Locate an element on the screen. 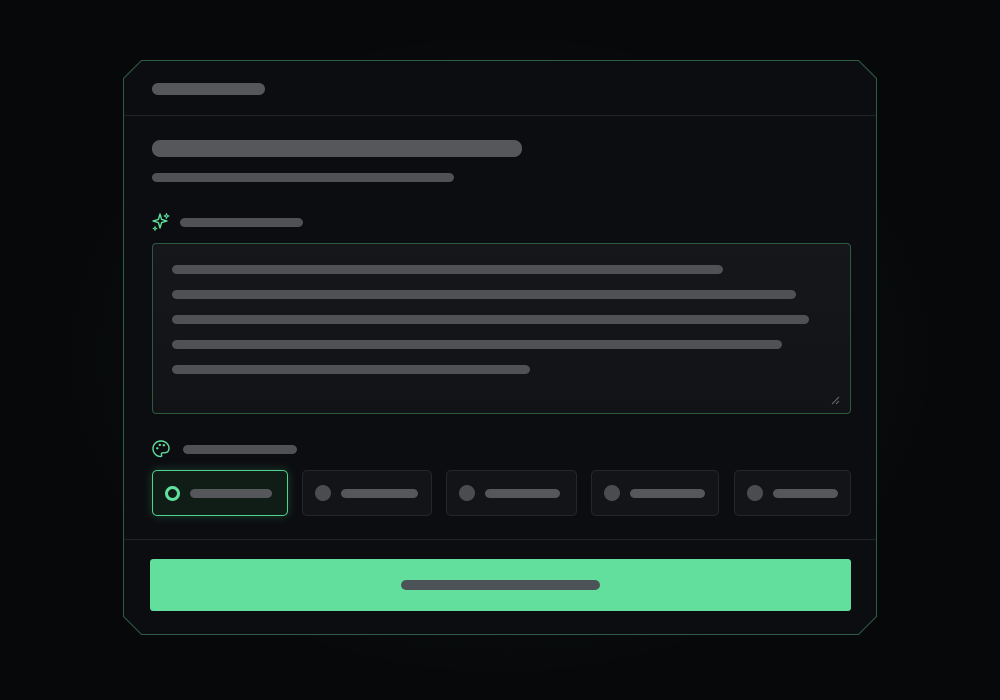 The height and width of the screenshot is (700, 1000). page-subtitle is located at coordinates (303, 177).